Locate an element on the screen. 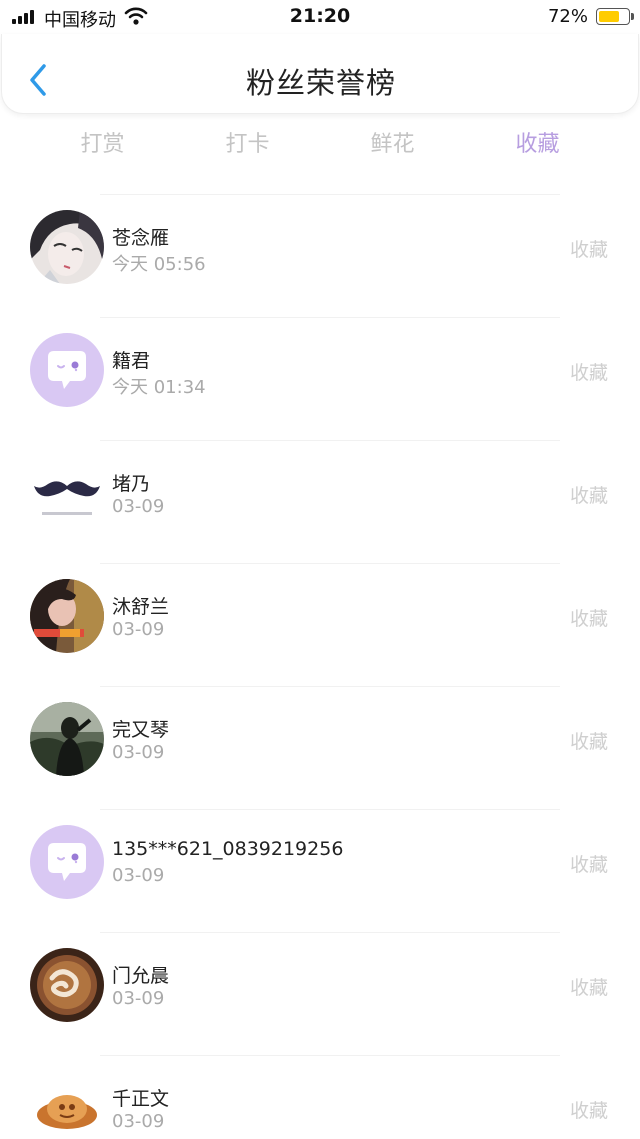  fan-name: 门允晨 is located at coordinates (141, 976).